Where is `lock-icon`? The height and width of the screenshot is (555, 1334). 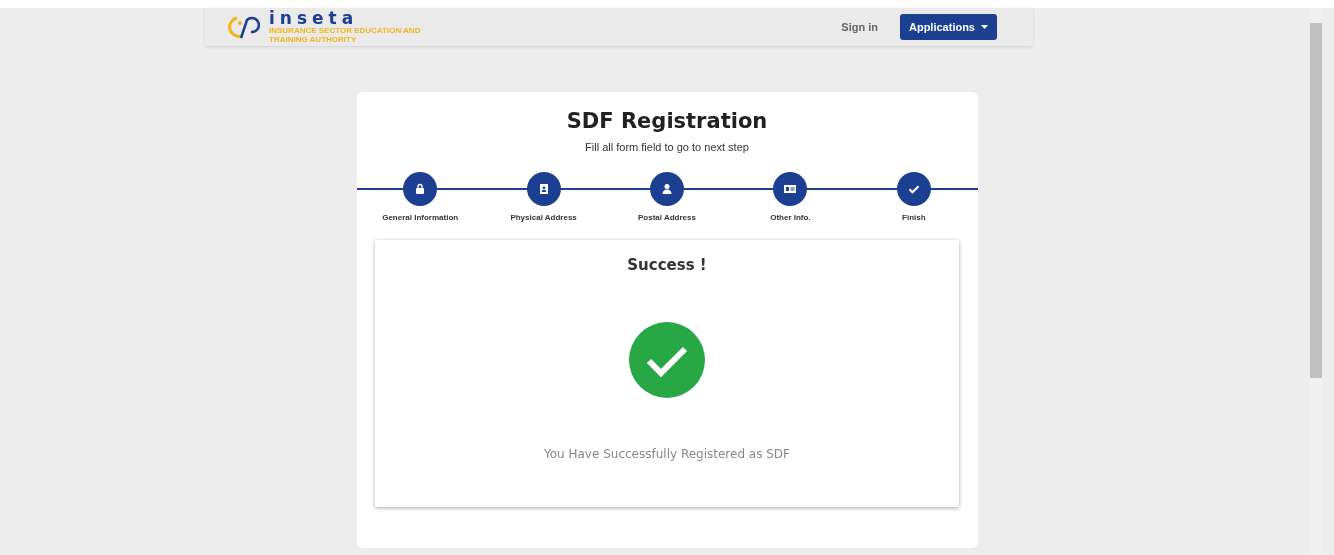 lock-icon is located at coordinates (420, 189).